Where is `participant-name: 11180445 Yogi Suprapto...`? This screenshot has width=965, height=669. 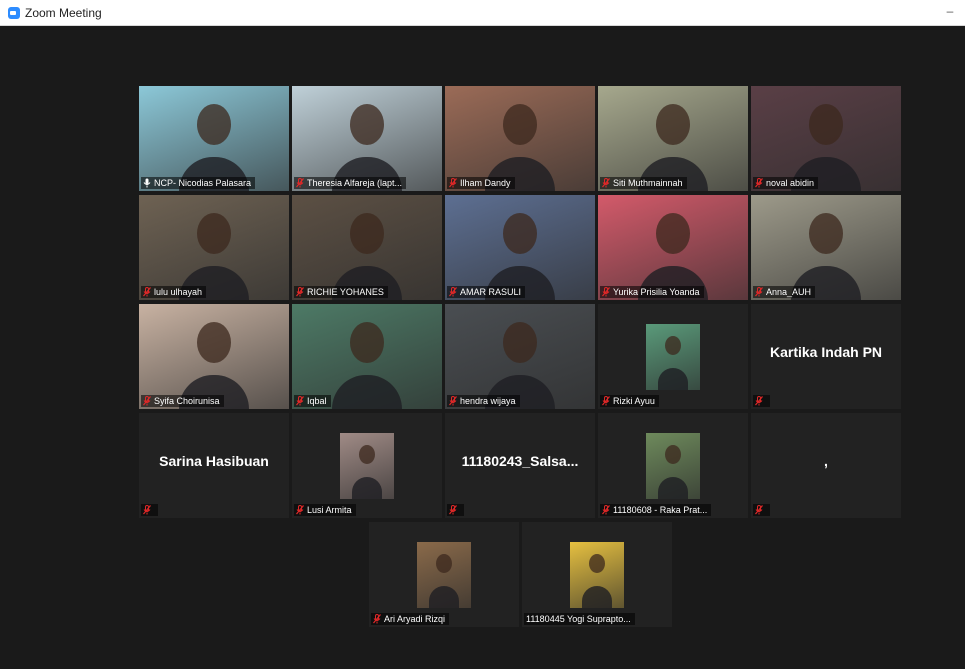 participant-name: 11180445 Yogi Suprapto... is located at coordinates (578, 619).